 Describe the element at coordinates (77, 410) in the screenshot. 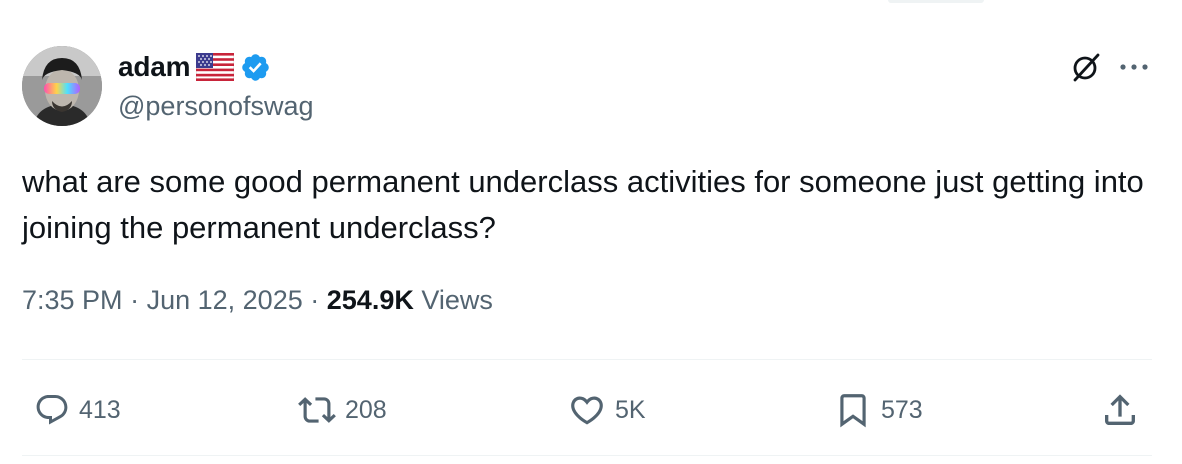

I see `reply-button: 413` at that location.